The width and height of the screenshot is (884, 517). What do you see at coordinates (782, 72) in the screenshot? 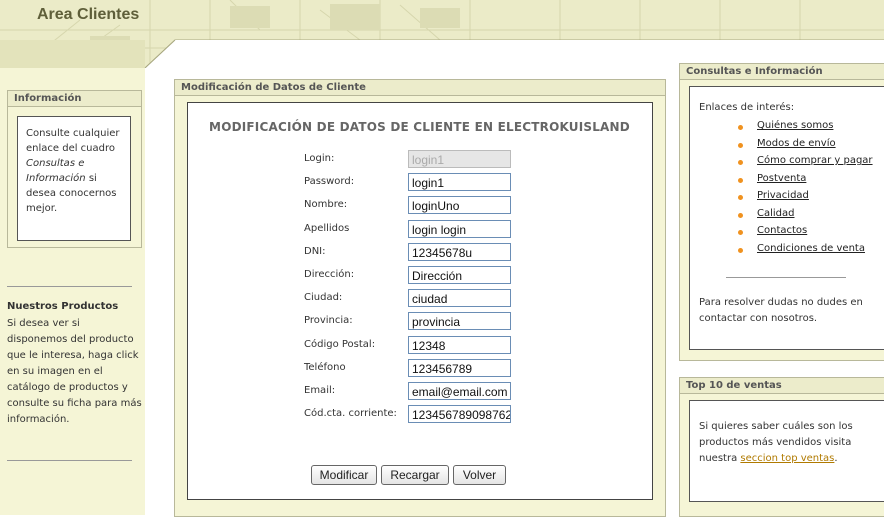
I see `consult-box-title: Consultas e Información` at bounding box center [782, 72].